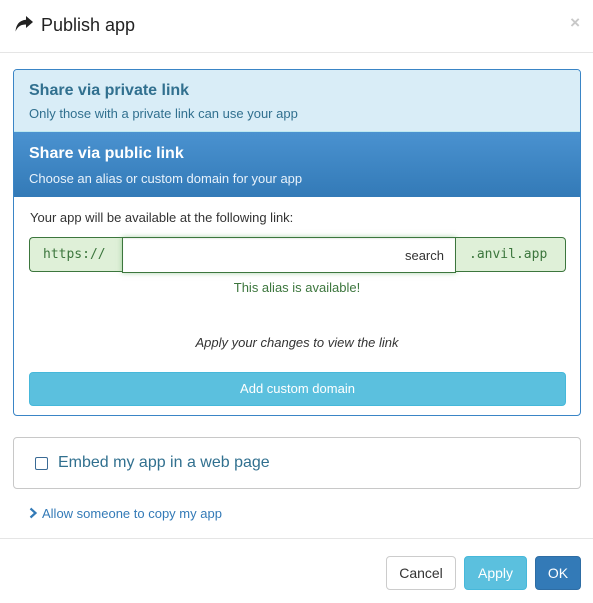 This screenshot has height=603, width=593. Describe the element at coordinates (41, 463) in the screenshot. I see `embed-checkbox` at that location.